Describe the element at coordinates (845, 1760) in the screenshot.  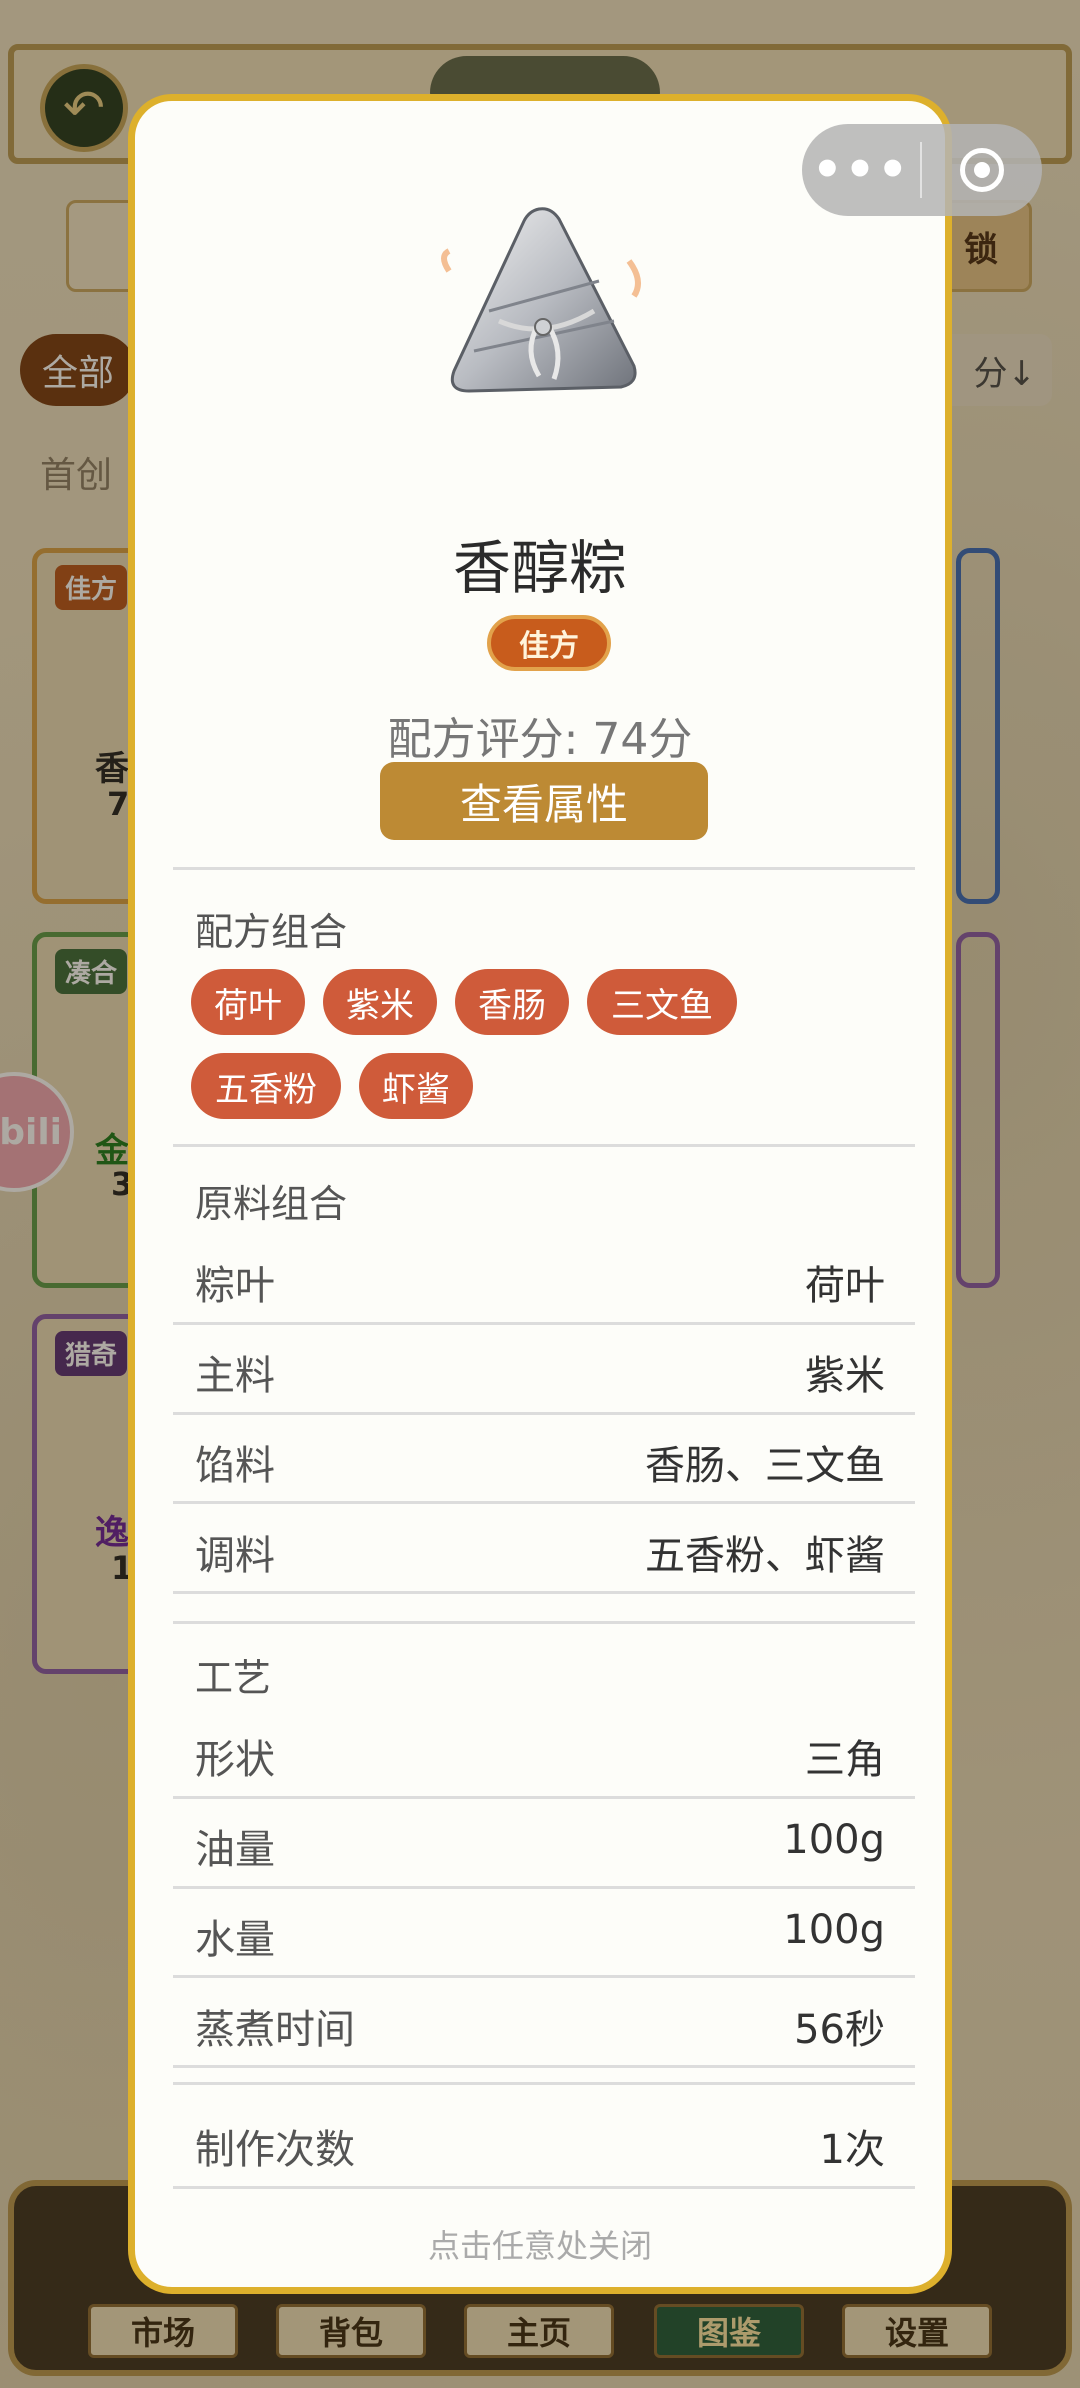
I see `row-value-shape: 三角` at that location.